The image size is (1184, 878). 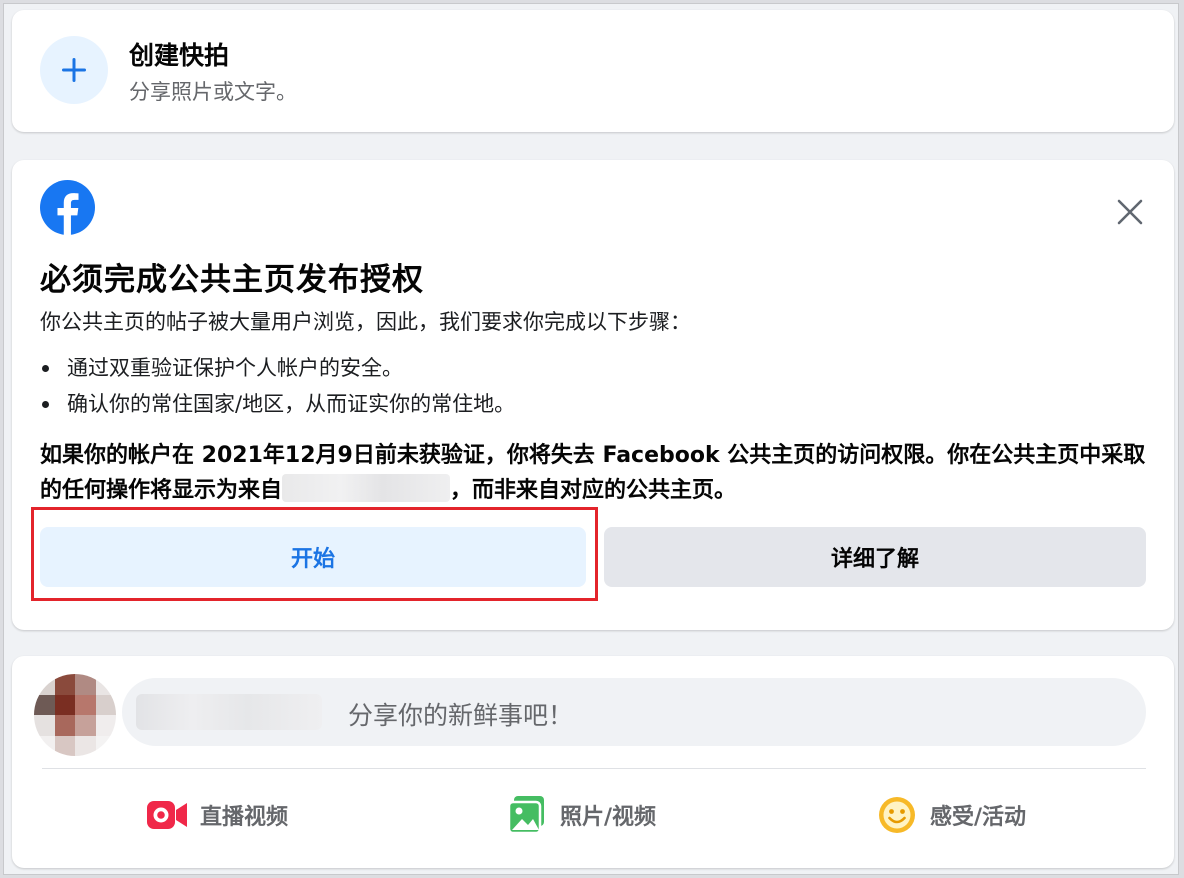 I want to click on photo-video-label: 照片/视频, so click(x=608, y=817).